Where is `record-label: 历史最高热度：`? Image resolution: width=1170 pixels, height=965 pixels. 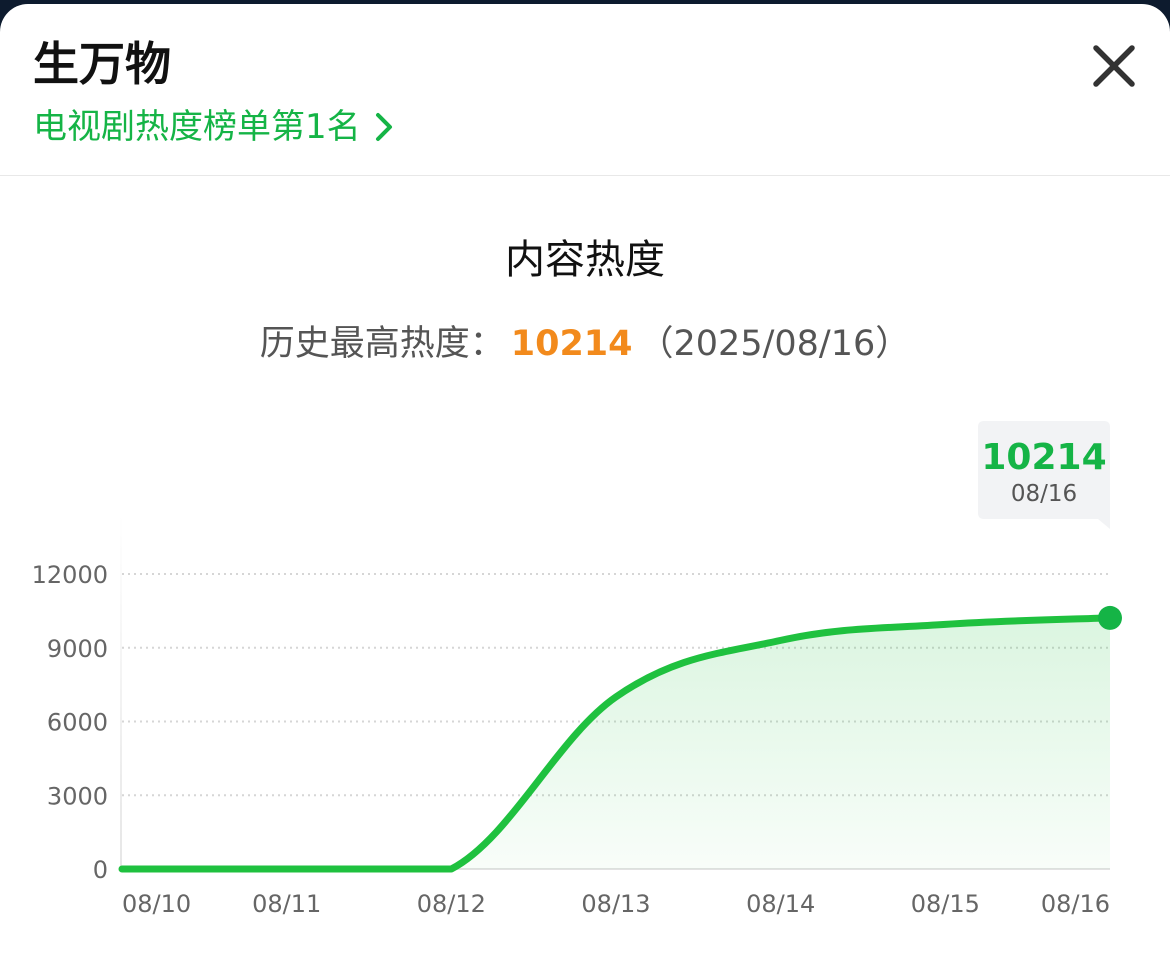 record-label: 历史最高热度： is located at coordinates (382, 344).